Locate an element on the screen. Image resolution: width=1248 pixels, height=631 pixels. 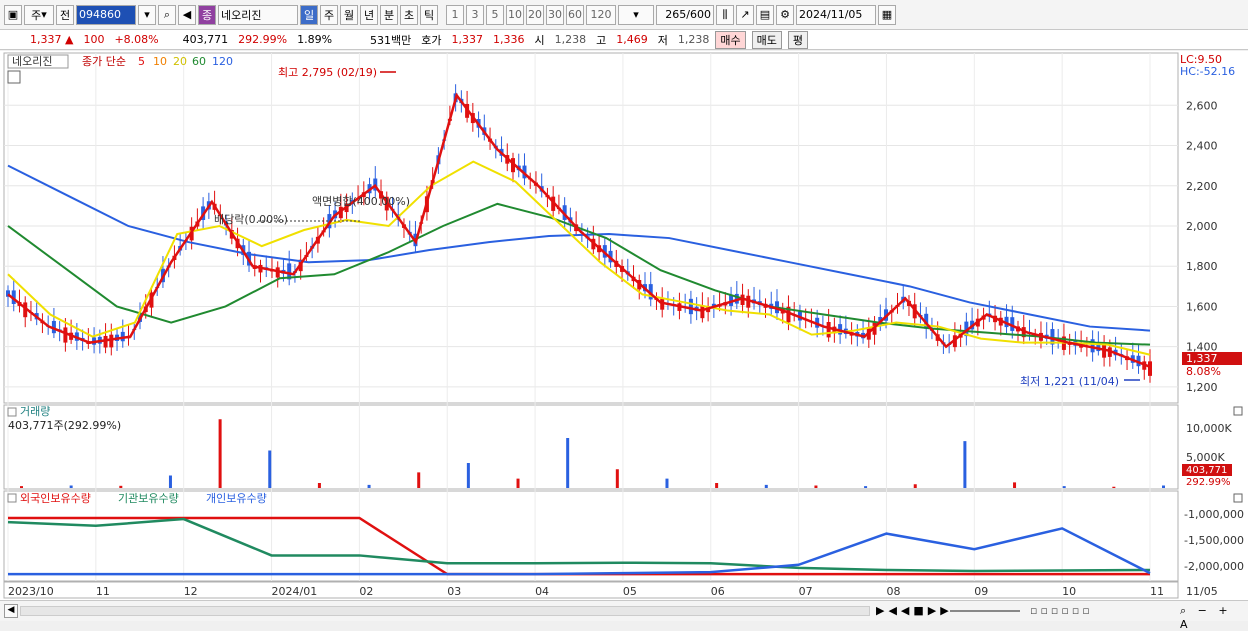
zoom-controls: ⌕ − + A is located at coordinates (1214, 617).